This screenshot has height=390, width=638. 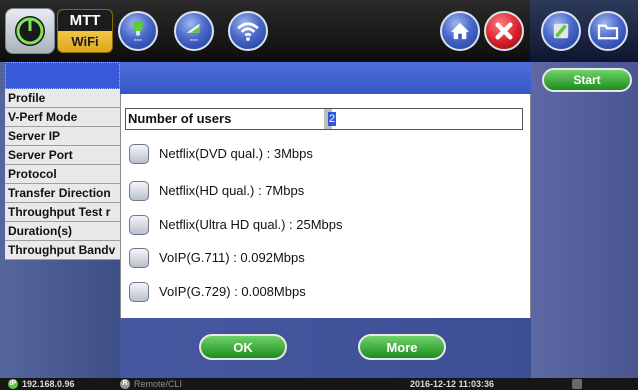 What do you see at coordinates (423, 119) in the screenshot?
I see `number-of-users-field: 2` at bounding box center [423, 119].